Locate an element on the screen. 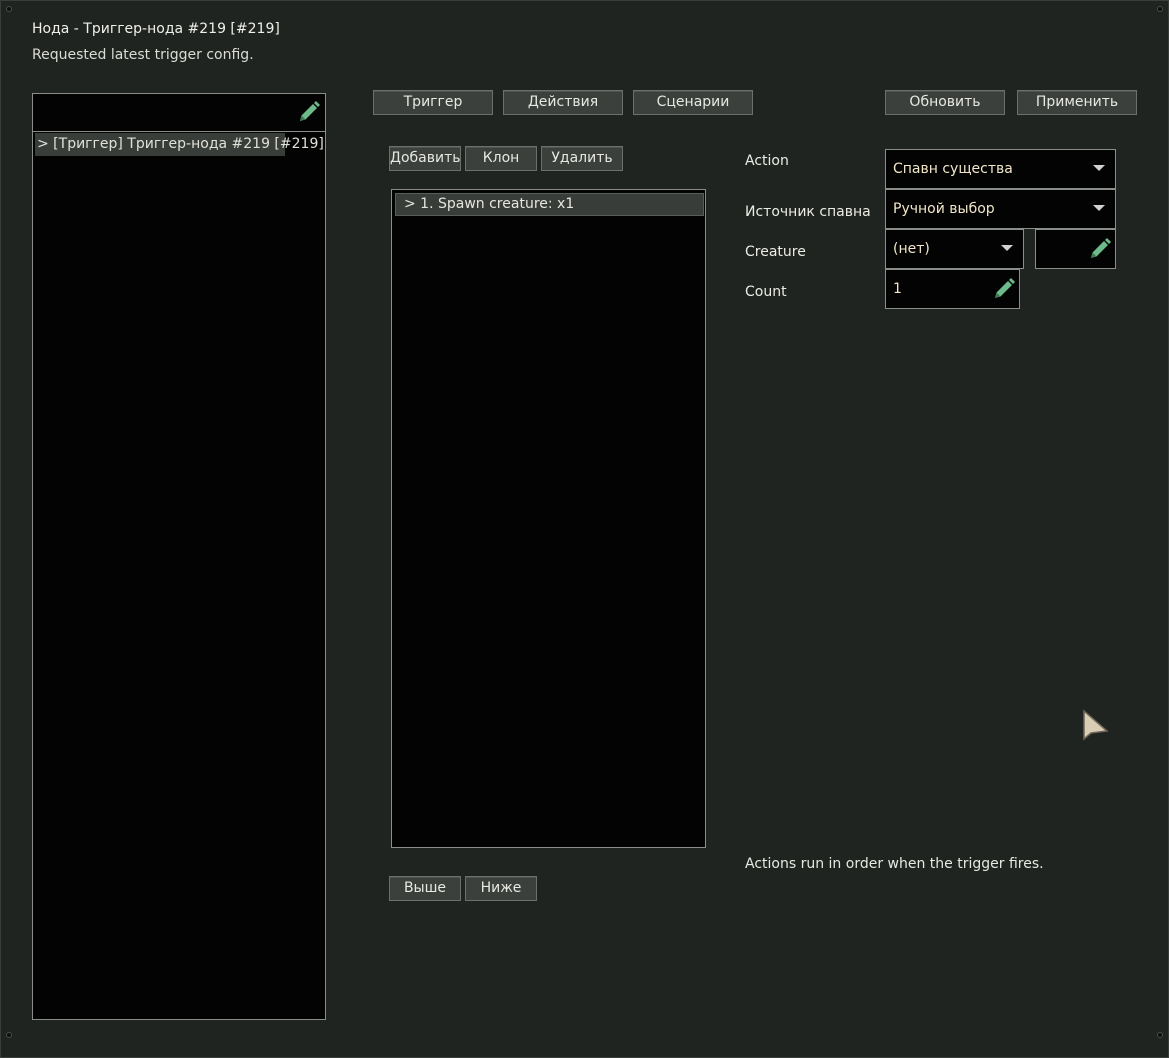 This screenshot has height=1058, width=1169. delete-action-button: Удалить is located at coordinates (582, 158).